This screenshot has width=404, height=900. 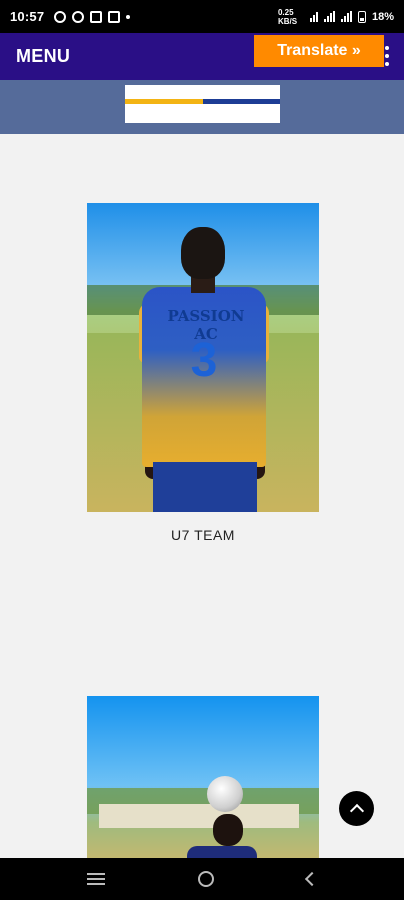 What do you see at coordinates (382, 16) in the screenshot?
I see `battery-level: 18%` at bounding box center [382, 16].